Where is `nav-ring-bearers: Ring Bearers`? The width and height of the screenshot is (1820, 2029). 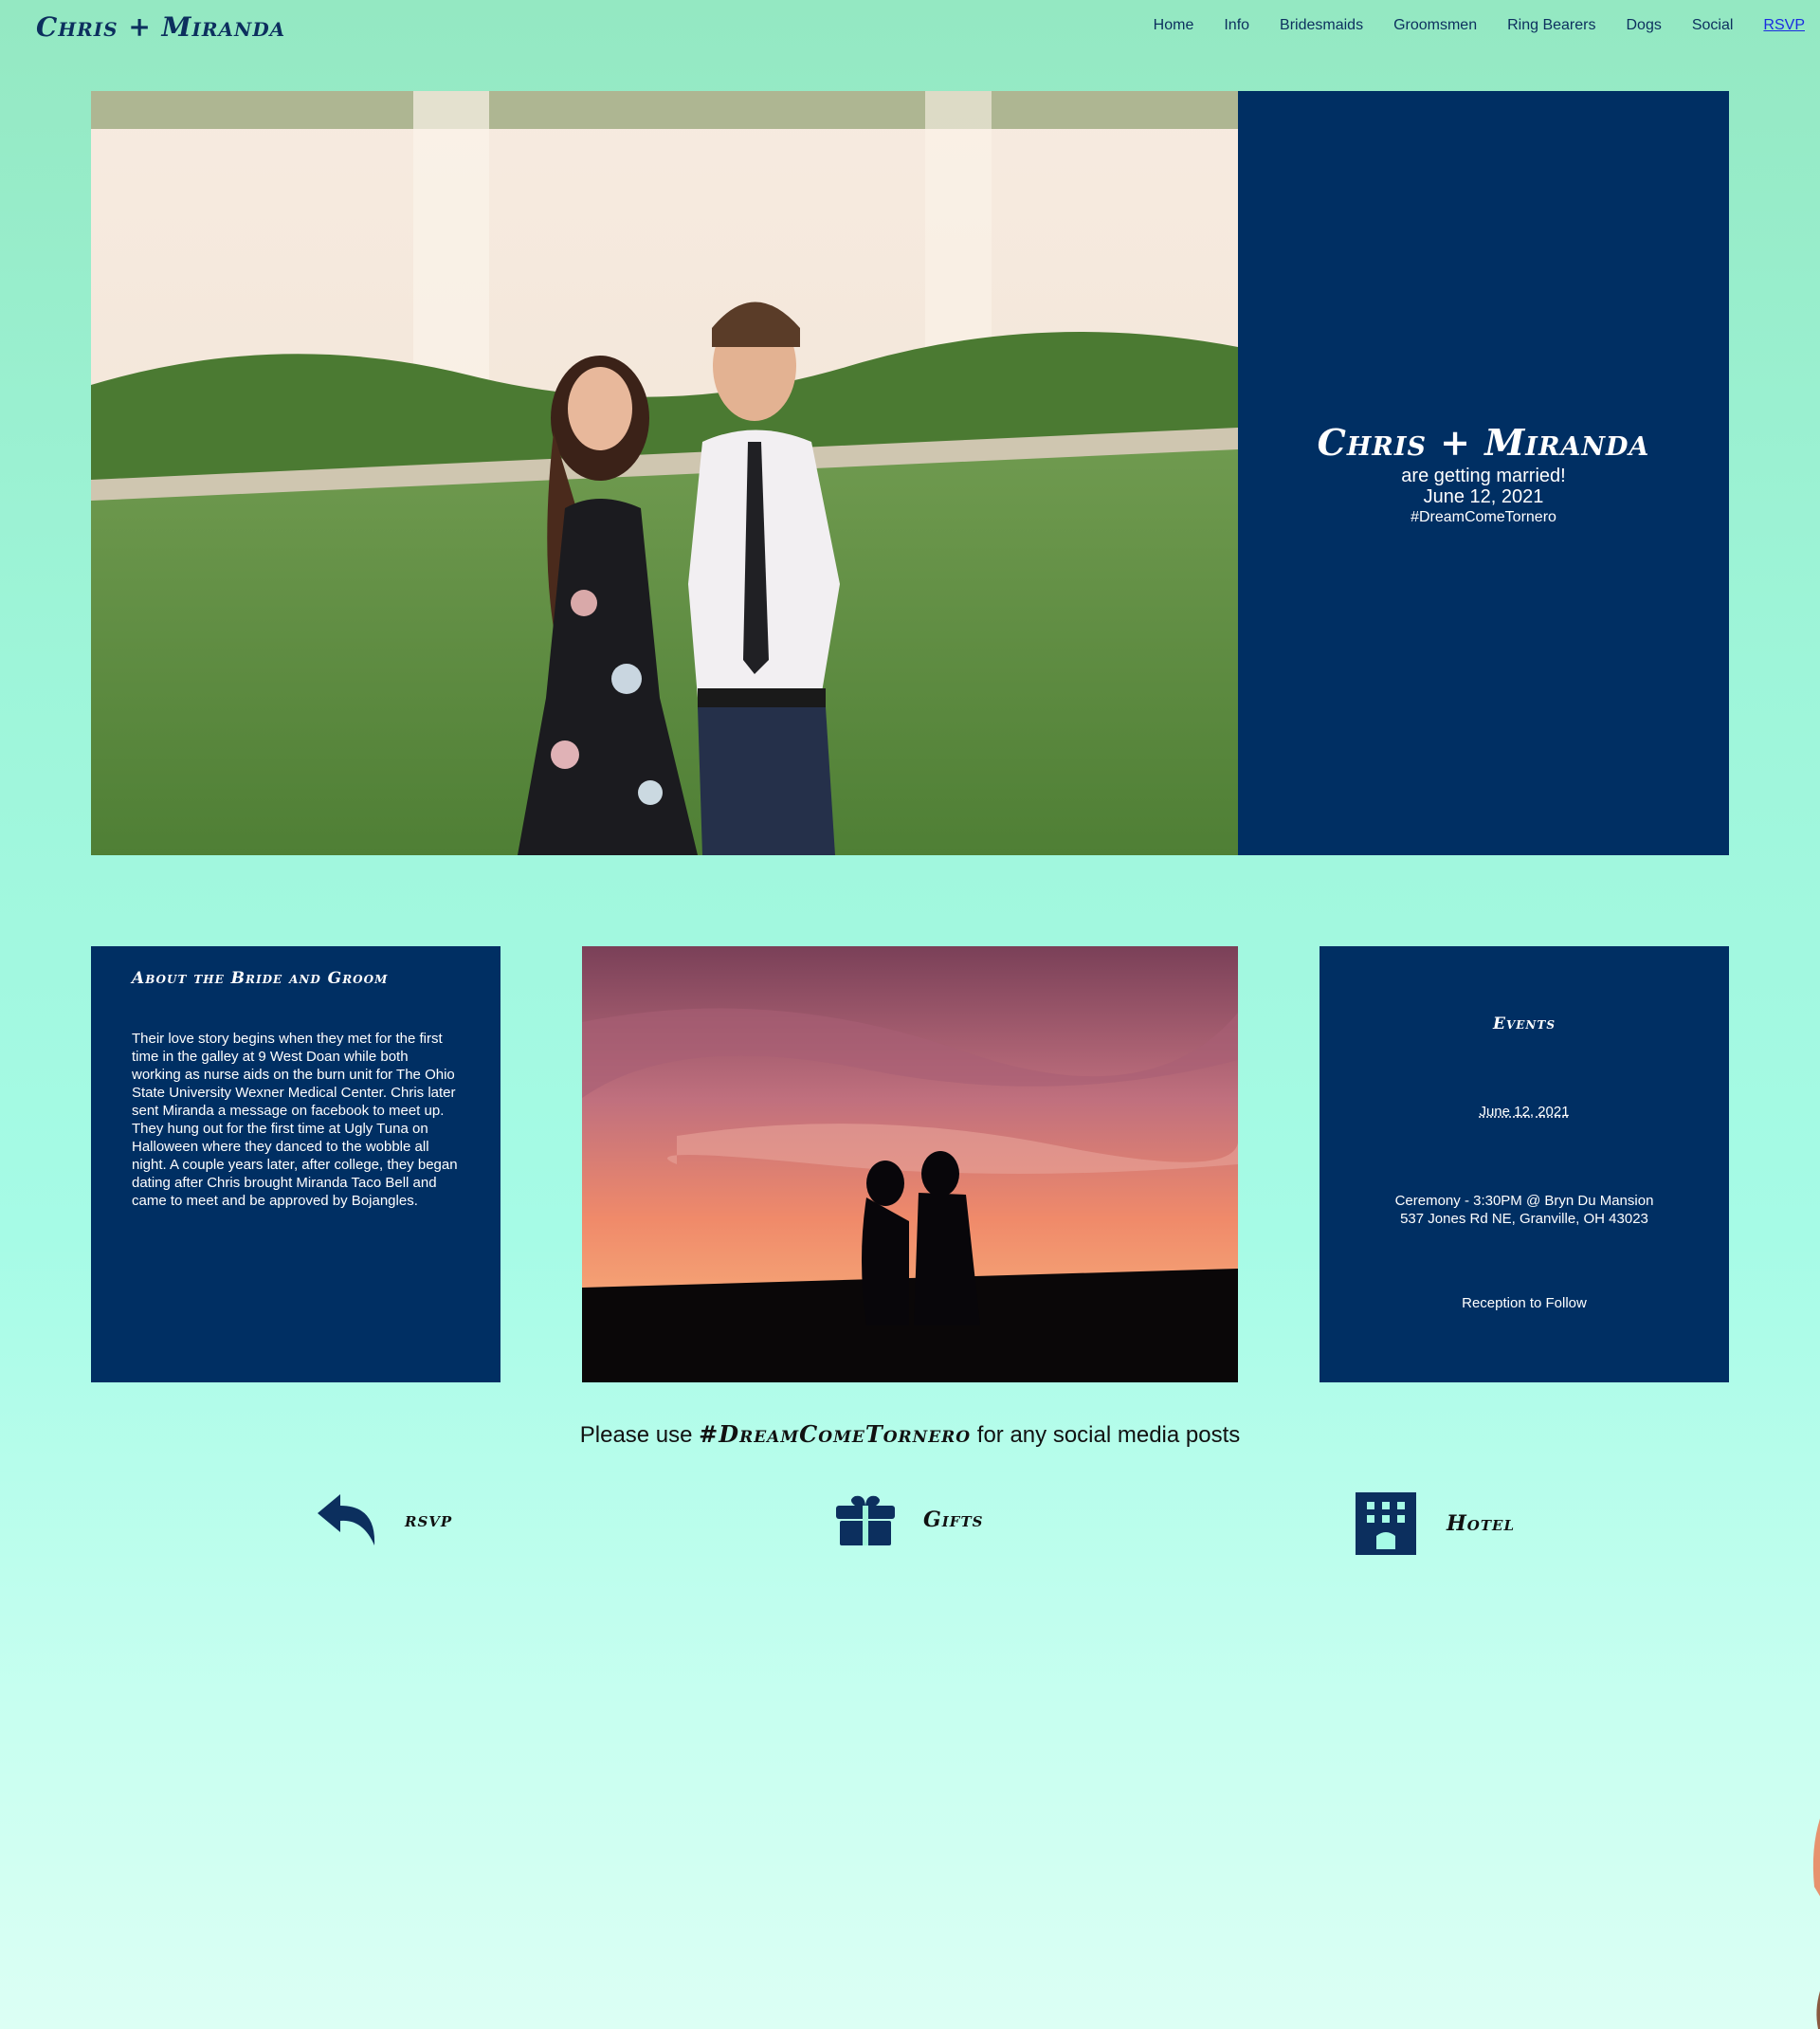
nav-ring-bearers: Ring Bearers is located at coordinates (1551, 25).